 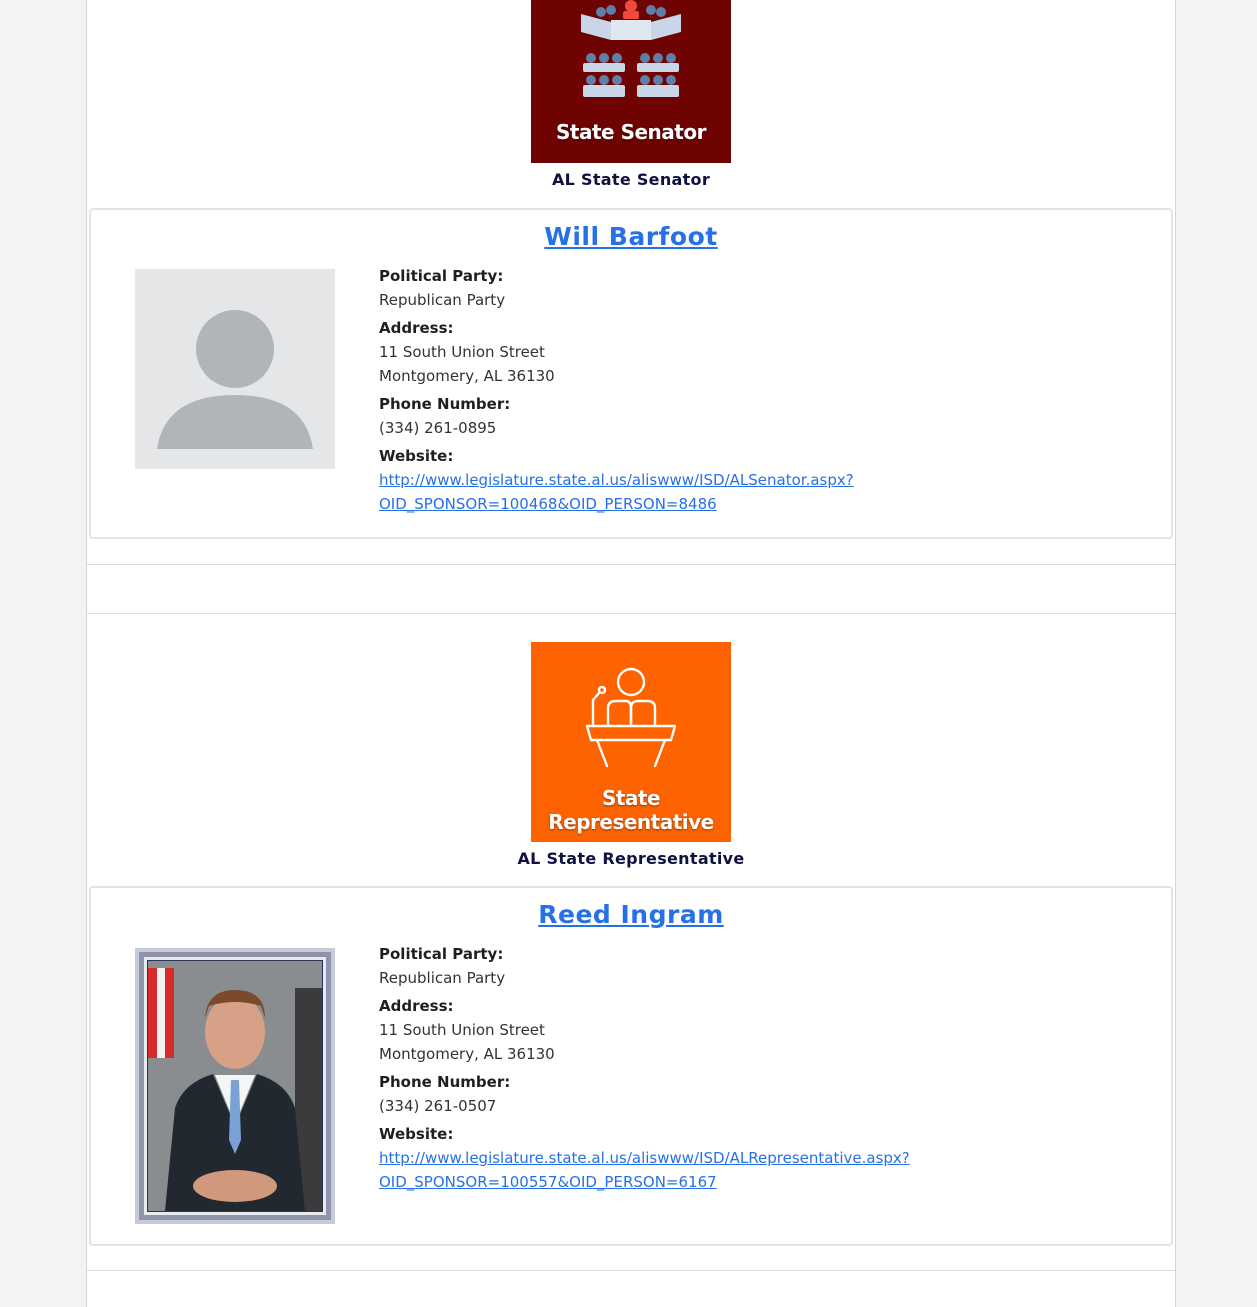 I want to click on office-caption: AL State Senator, so click(x=631, y=179).